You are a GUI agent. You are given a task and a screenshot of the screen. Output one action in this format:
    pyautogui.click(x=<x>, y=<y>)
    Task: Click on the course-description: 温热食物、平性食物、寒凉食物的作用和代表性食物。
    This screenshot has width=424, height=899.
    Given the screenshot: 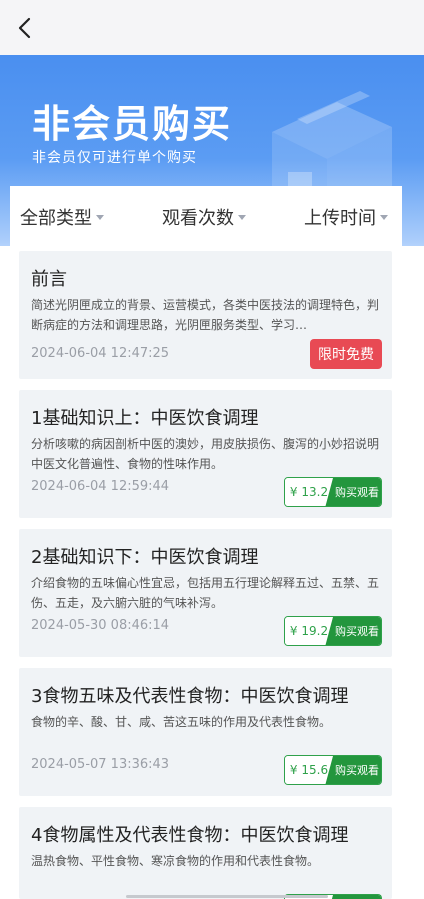 What is the action you would take?
    pyautogui.click(x=175, y=861)
    